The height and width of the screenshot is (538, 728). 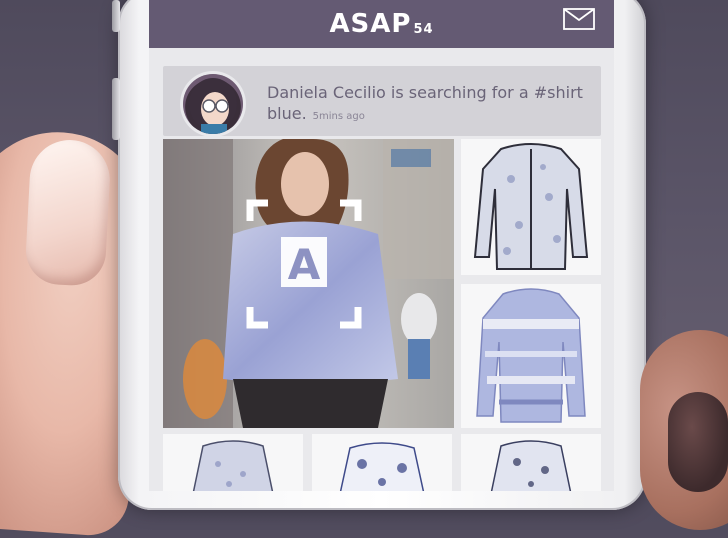 What do you see at coordinates (579, 19) in the screenshot?
I see `mail-icon` at bounding box center [579, 19].